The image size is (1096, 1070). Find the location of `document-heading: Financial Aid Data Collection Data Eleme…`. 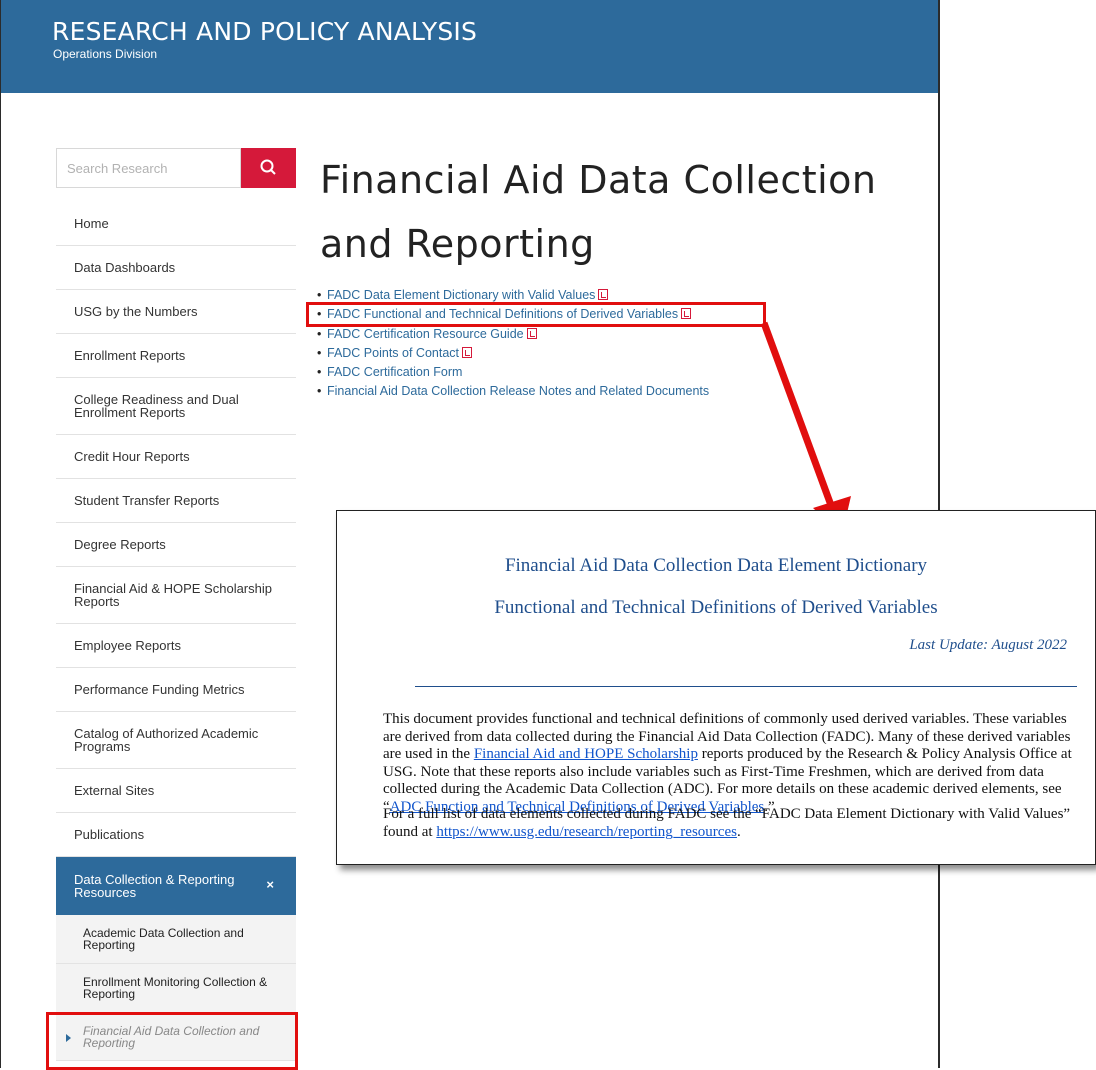

document-heading: Financial Aid Data Collection Data Eleme… is located at coordinates (716, 565).